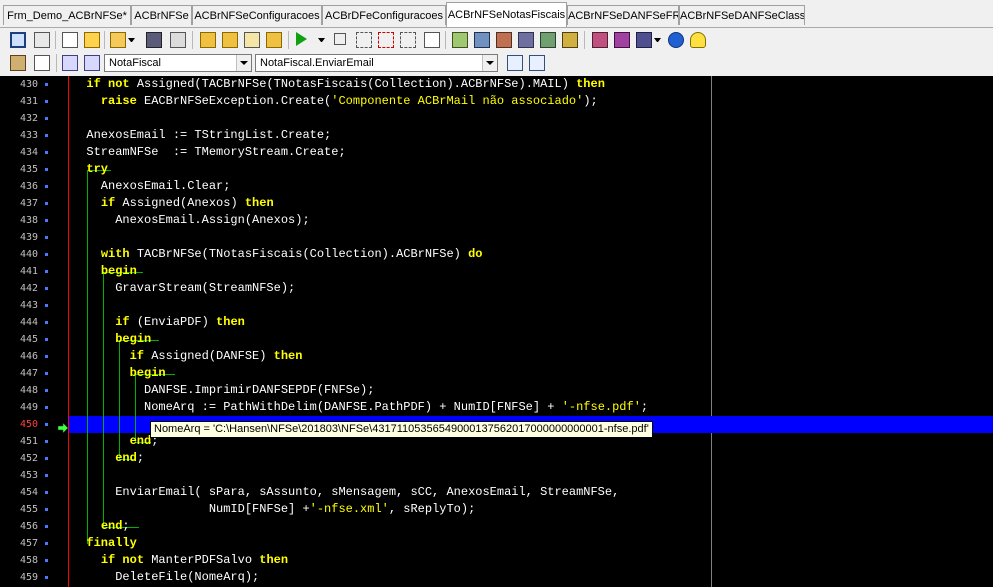  Describe the element at coordinates (321, 40) in the screenshot. I see `run-dropdown-icon` at that location.